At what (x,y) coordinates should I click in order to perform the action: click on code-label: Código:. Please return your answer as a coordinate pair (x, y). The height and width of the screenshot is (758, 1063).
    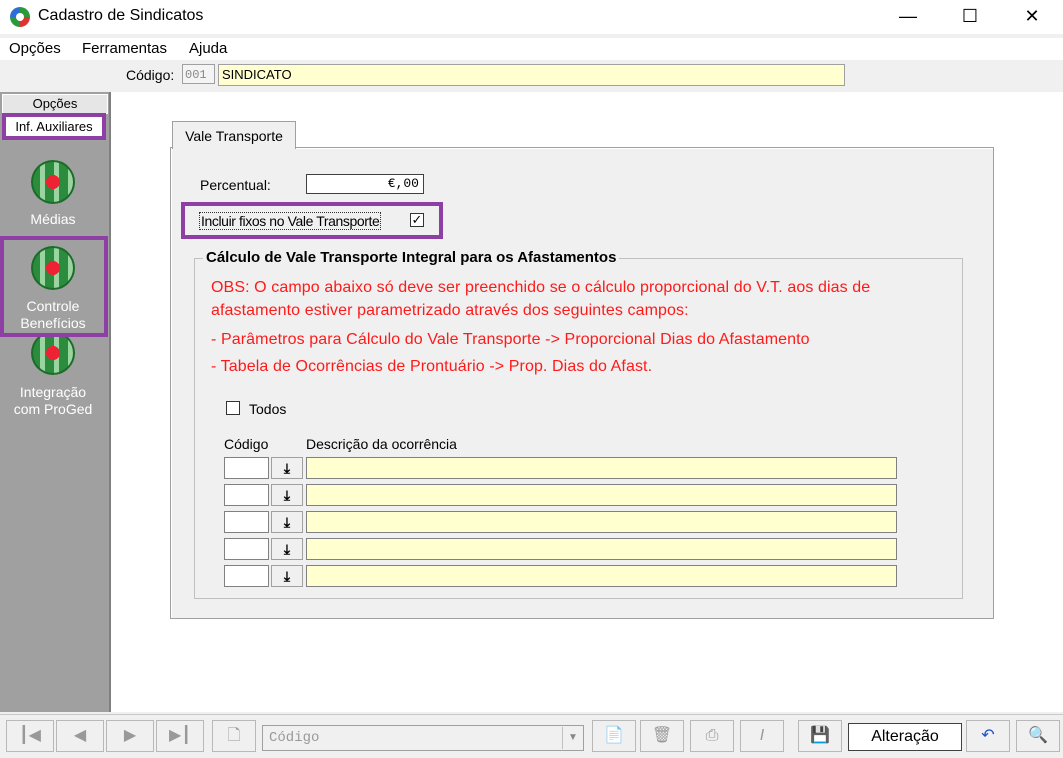
    Looking at the image, I should click on (150, 75).